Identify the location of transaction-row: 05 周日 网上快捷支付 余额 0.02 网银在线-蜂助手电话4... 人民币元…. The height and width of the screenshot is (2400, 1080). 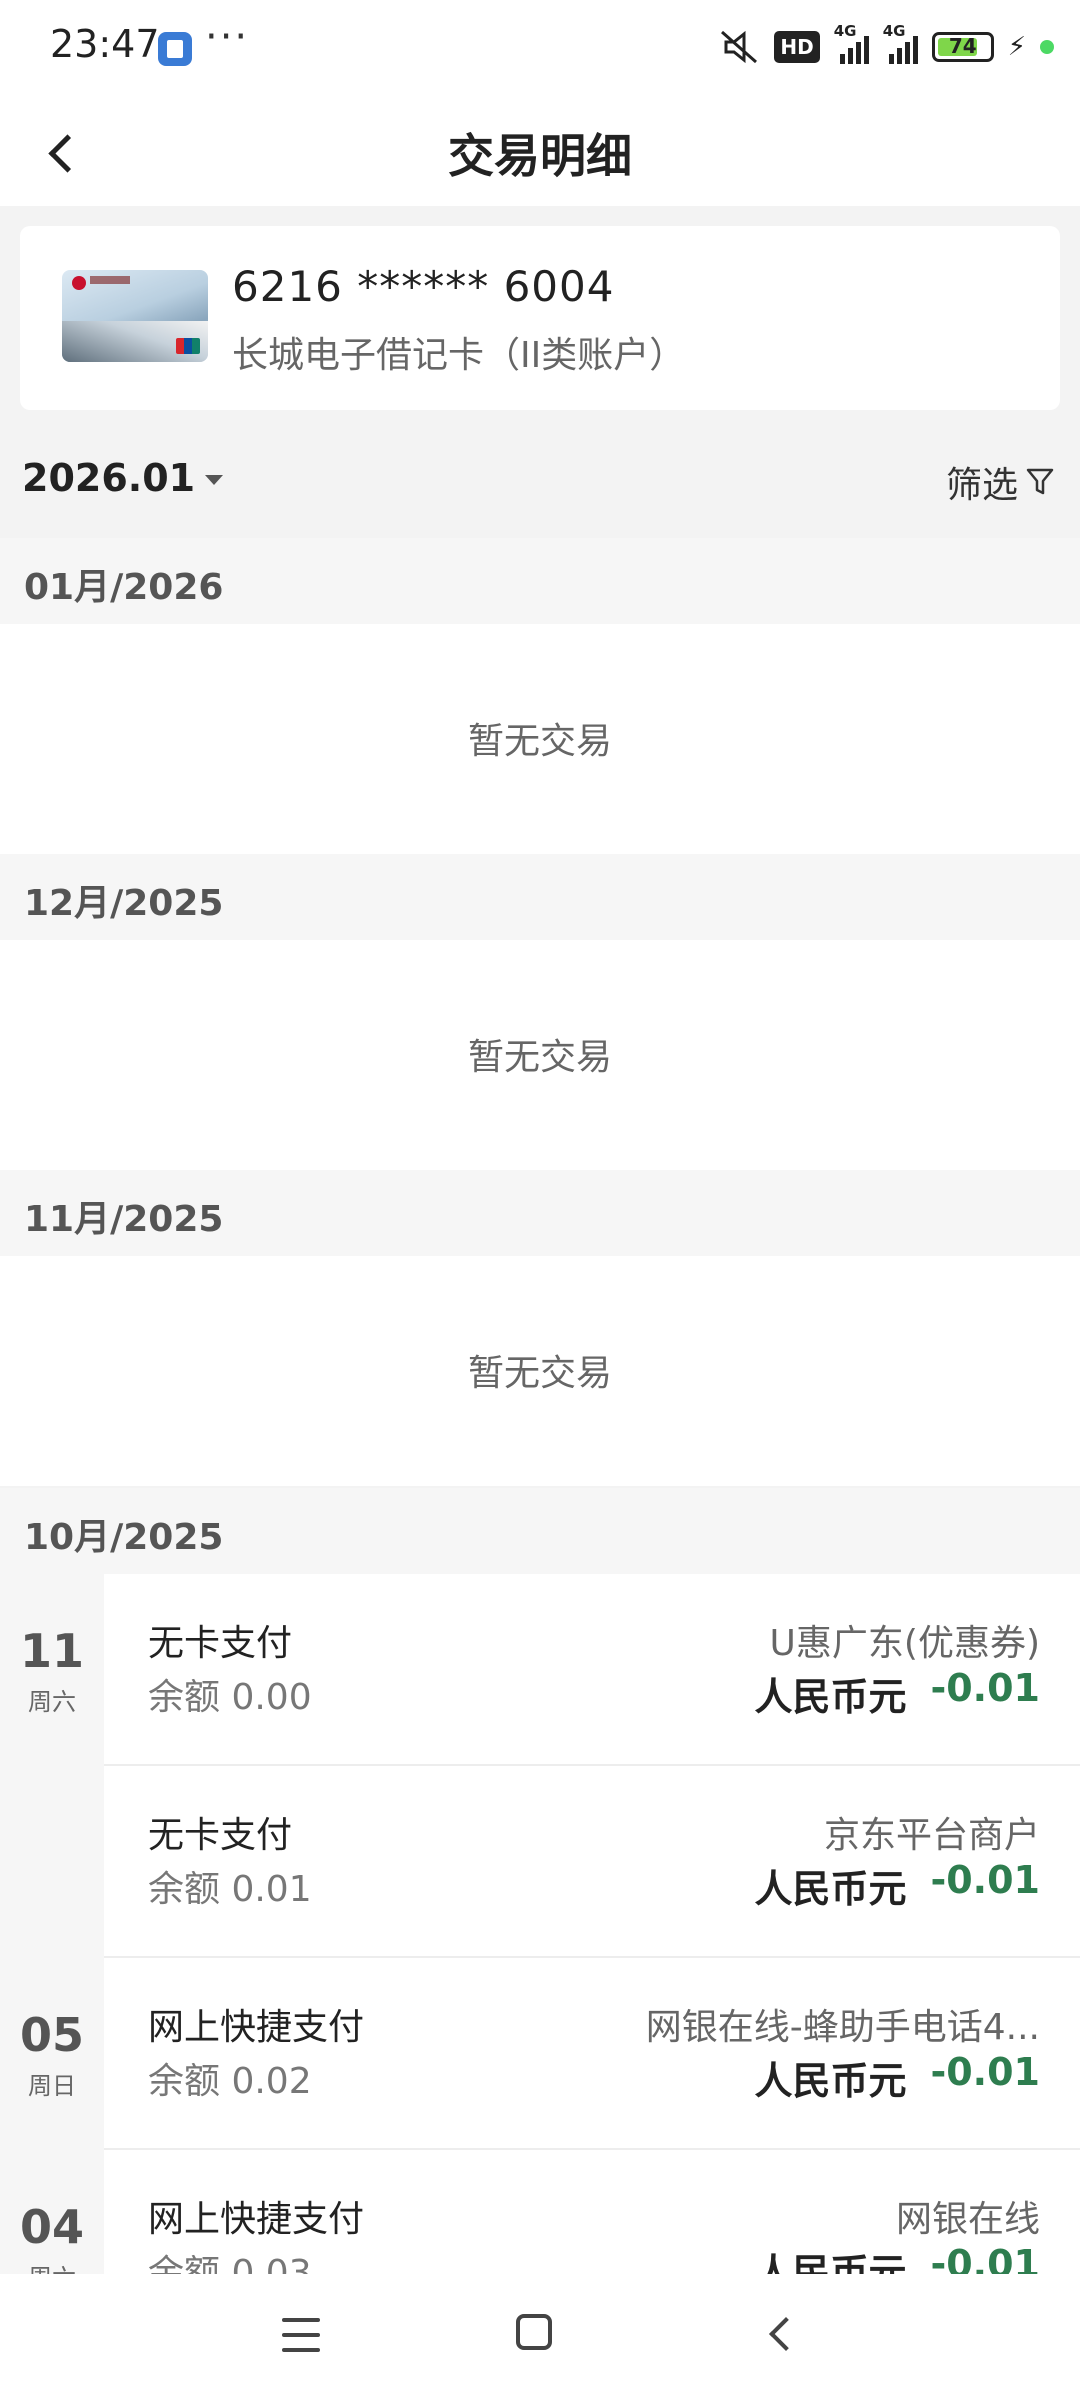
(540, 2054).